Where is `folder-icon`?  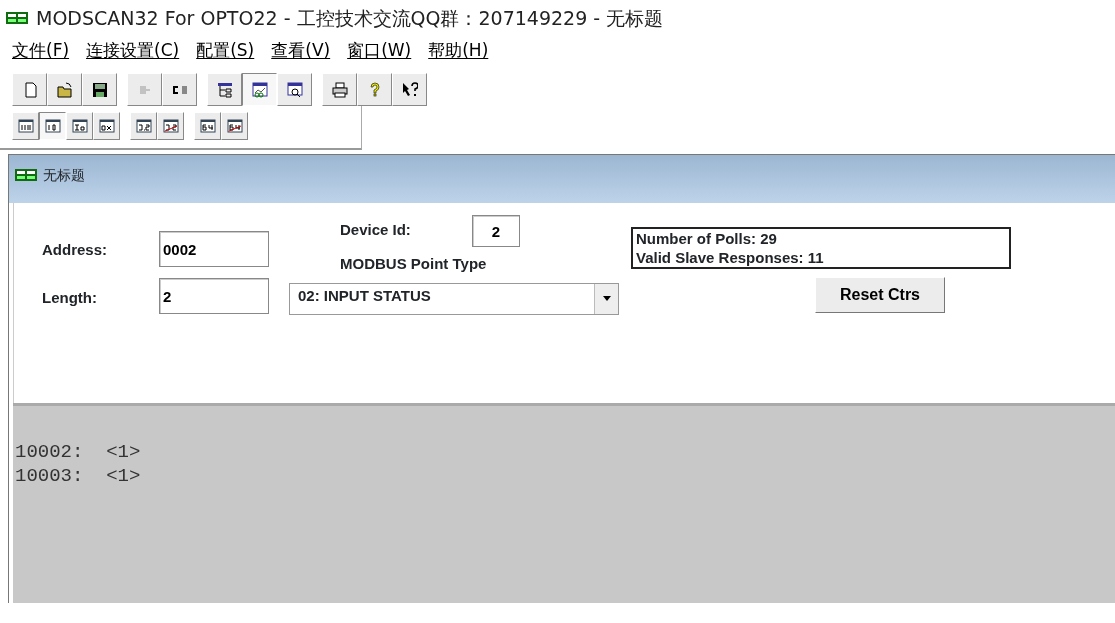
folder-icon is located at coordinates (64, 89).